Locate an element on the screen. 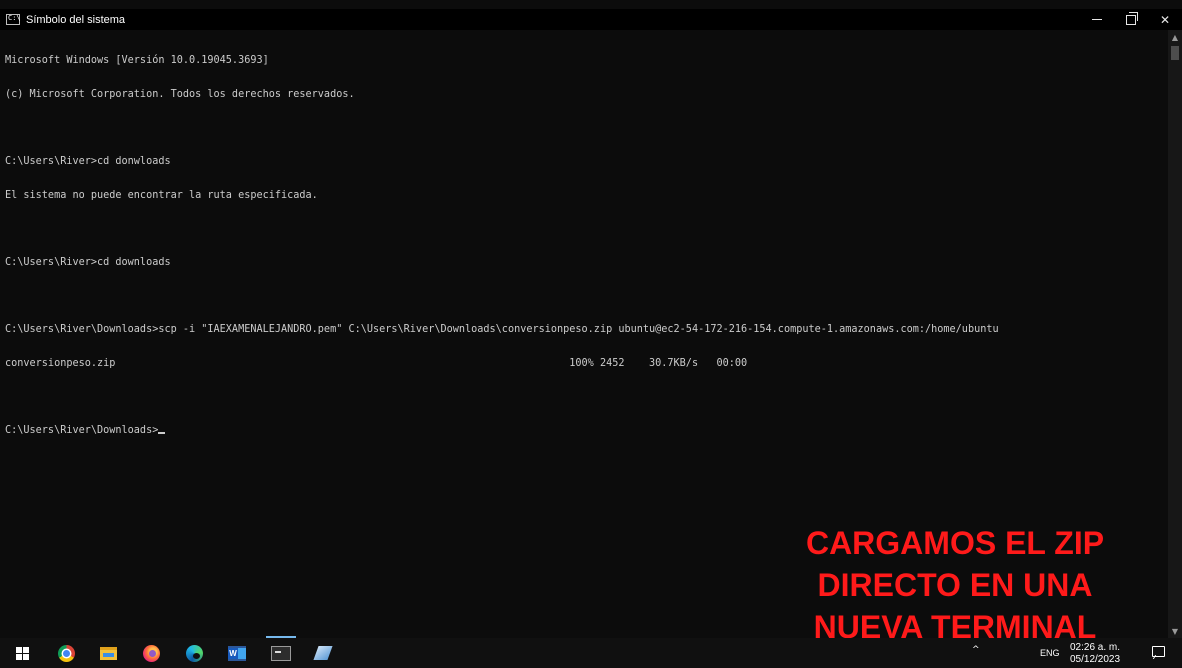 The height and width of the screenshot is (668, 1182). active-app-indicator is located at coordinates (281, 637).